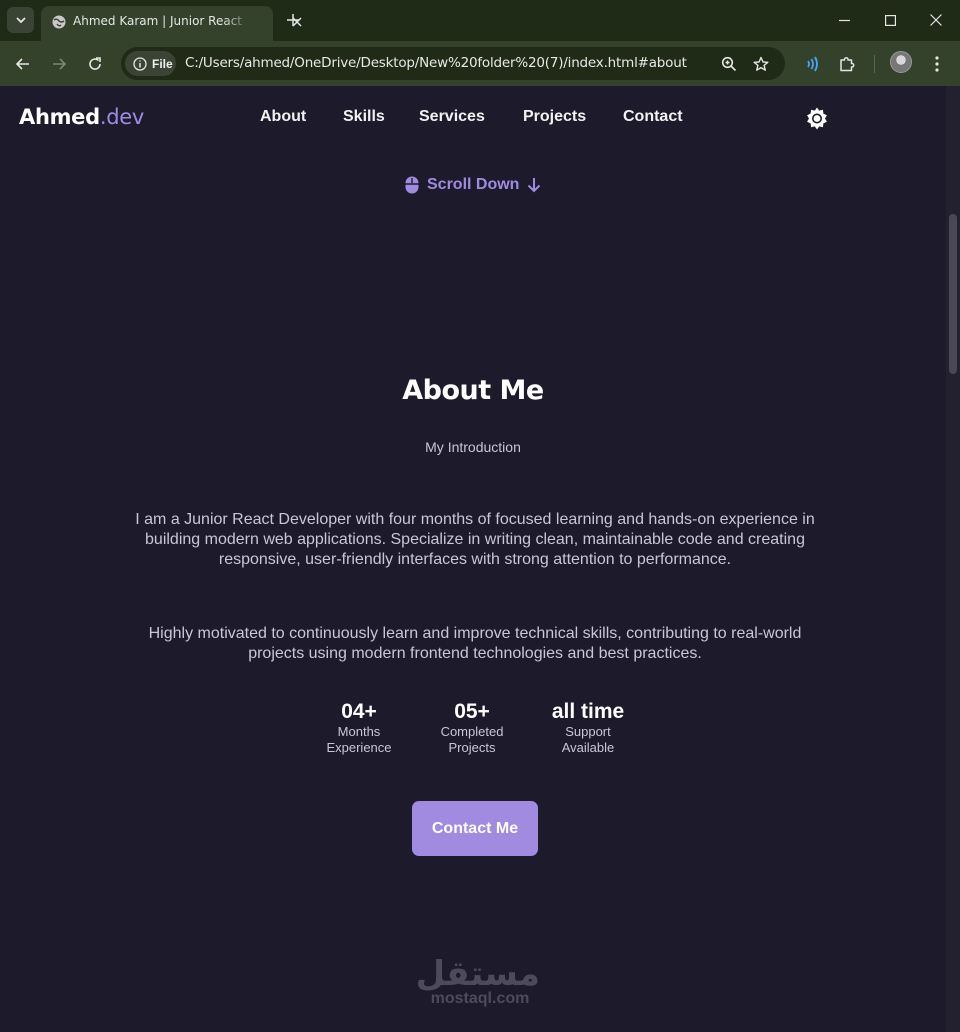 The width and height of the screenshot is (960, 1032). Describe the element at coordinates (158, 21) in the screenshot. I see `tab-title: Ahmed Karam | Junior React Developer` at that location.